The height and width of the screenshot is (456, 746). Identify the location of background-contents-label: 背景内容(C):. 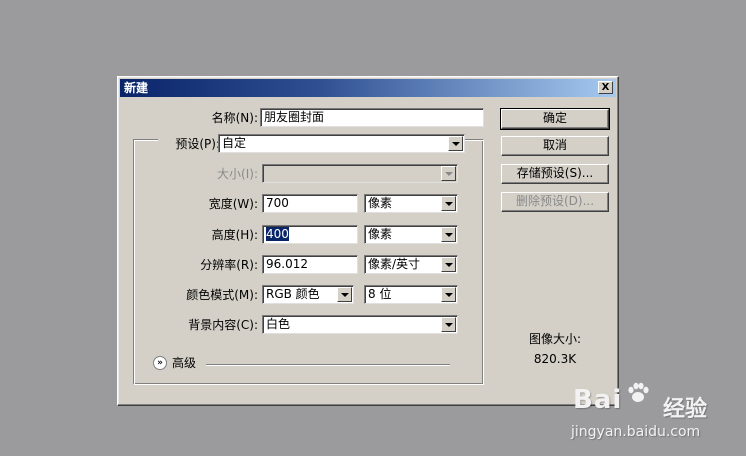
(223, 325).